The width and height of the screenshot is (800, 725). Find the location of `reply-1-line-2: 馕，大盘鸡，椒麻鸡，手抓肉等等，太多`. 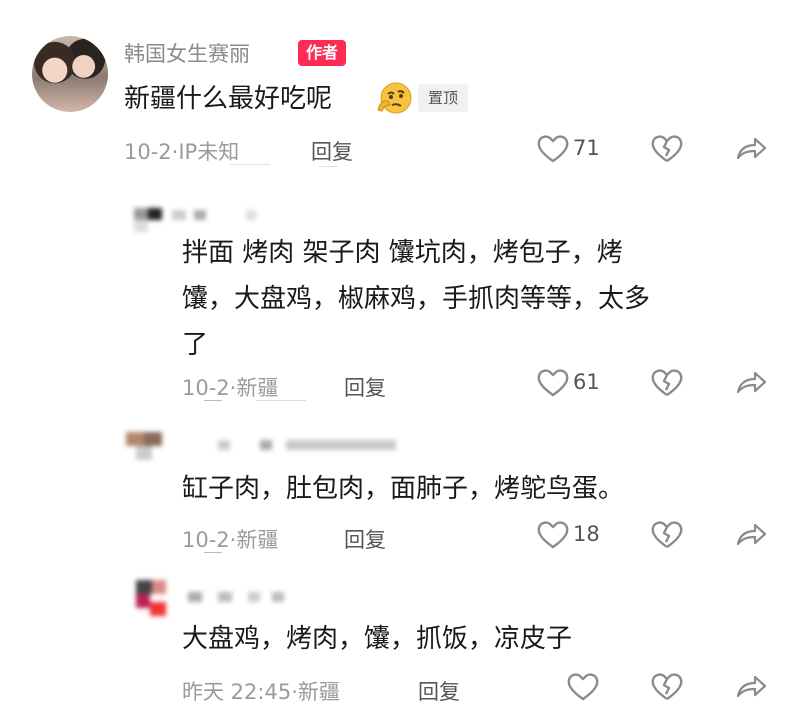

reply-1-line-2: 馕，大盘鸡，椒麻鸡，手抓肉等等，太多 is located at coordinates (416, 299).